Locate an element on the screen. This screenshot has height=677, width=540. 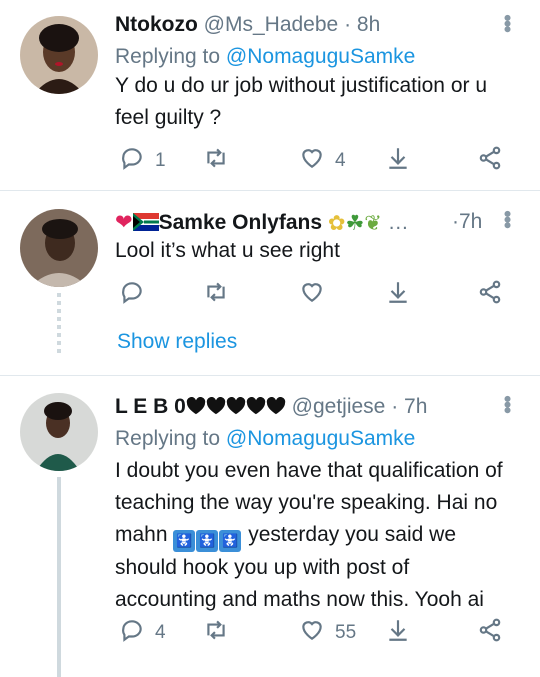
like-button: 4 is located at coordinates (322, 161).